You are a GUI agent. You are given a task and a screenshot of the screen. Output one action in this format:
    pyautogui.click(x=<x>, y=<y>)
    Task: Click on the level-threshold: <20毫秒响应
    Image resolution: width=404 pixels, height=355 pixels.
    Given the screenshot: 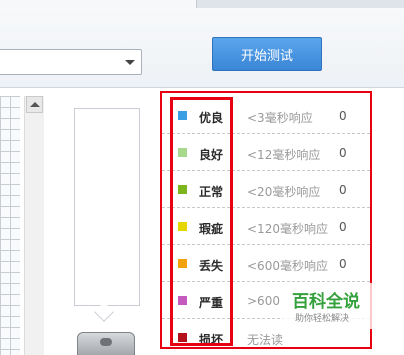 What is the action you would take?
    pyautogui.click(x=284, y=192)
    